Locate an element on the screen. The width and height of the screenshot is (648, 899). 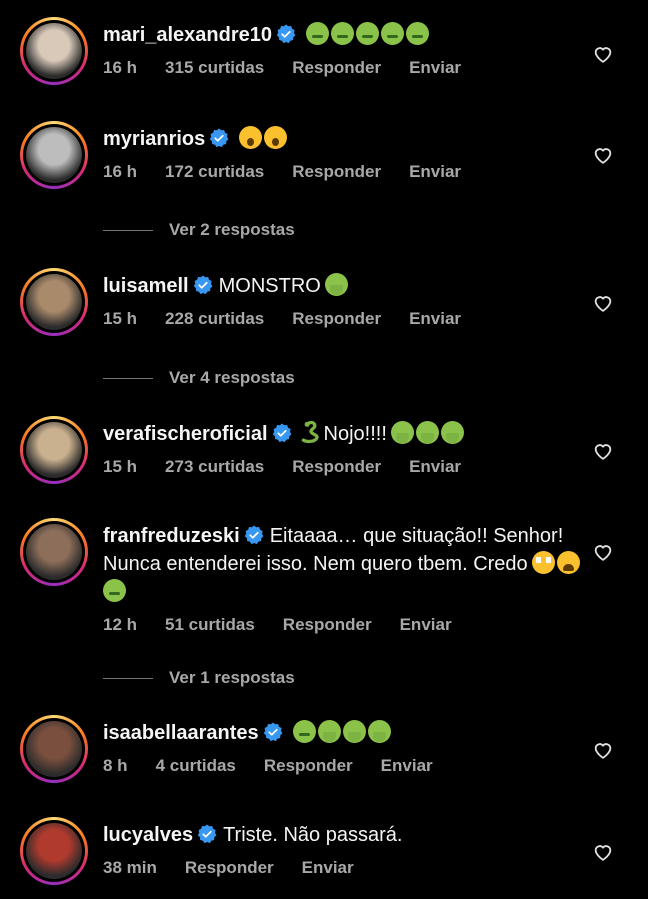
like-count: 4 curtidas is located at coordinates (196, 766).